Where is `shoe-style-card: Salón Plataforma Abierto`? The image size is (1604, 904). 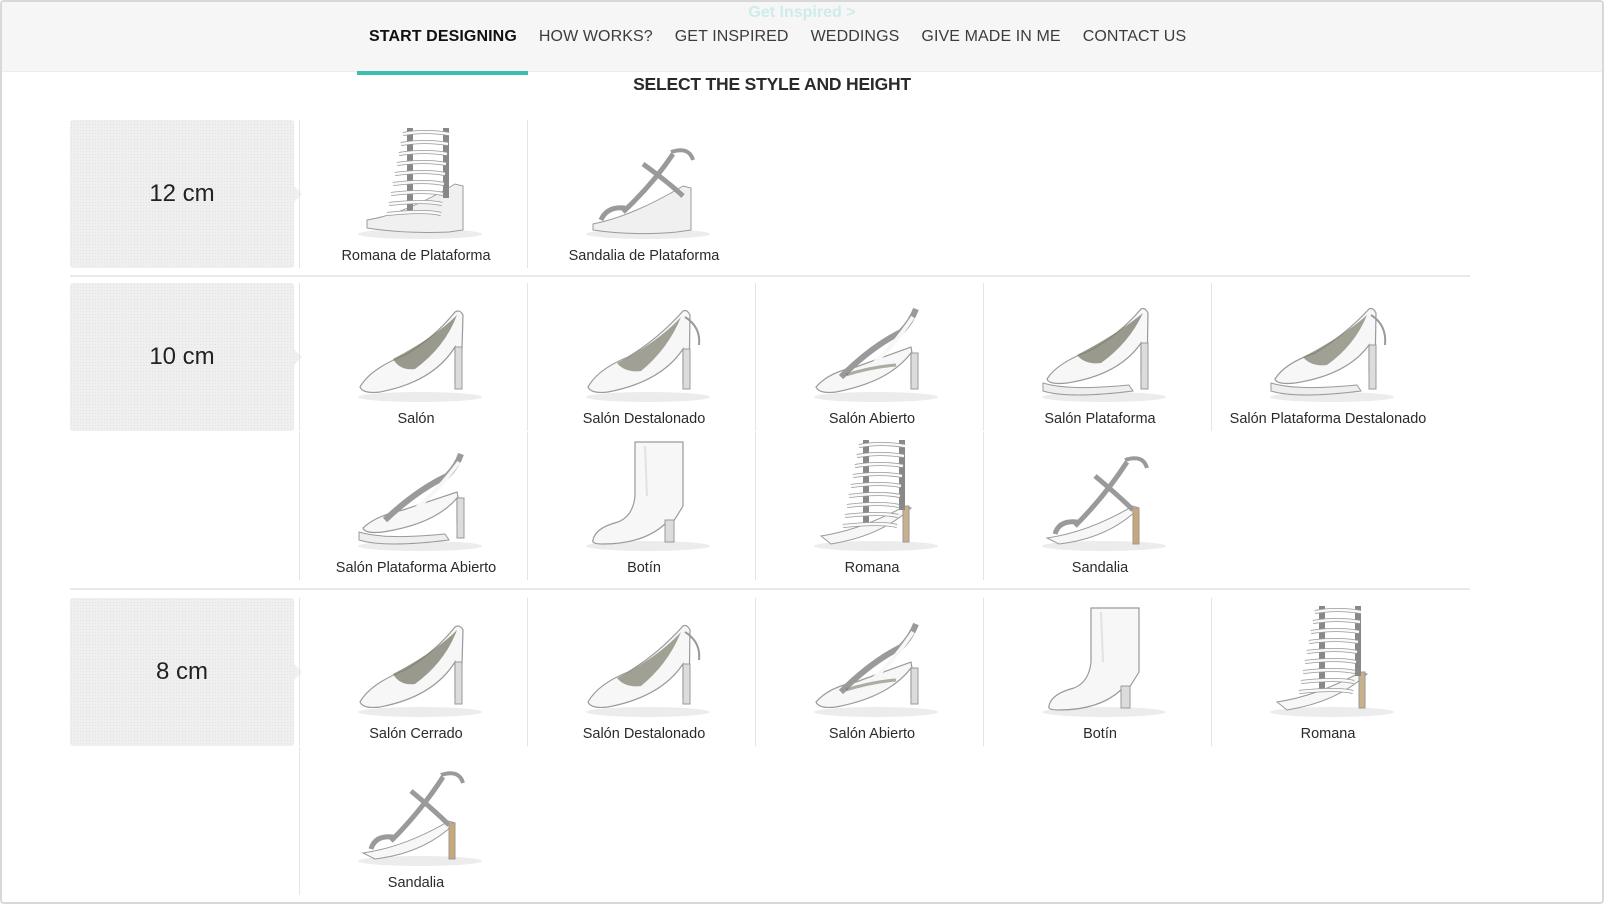 shoe-style-card: Salón Plataforma Abierto is located at coordinates (415, 506).